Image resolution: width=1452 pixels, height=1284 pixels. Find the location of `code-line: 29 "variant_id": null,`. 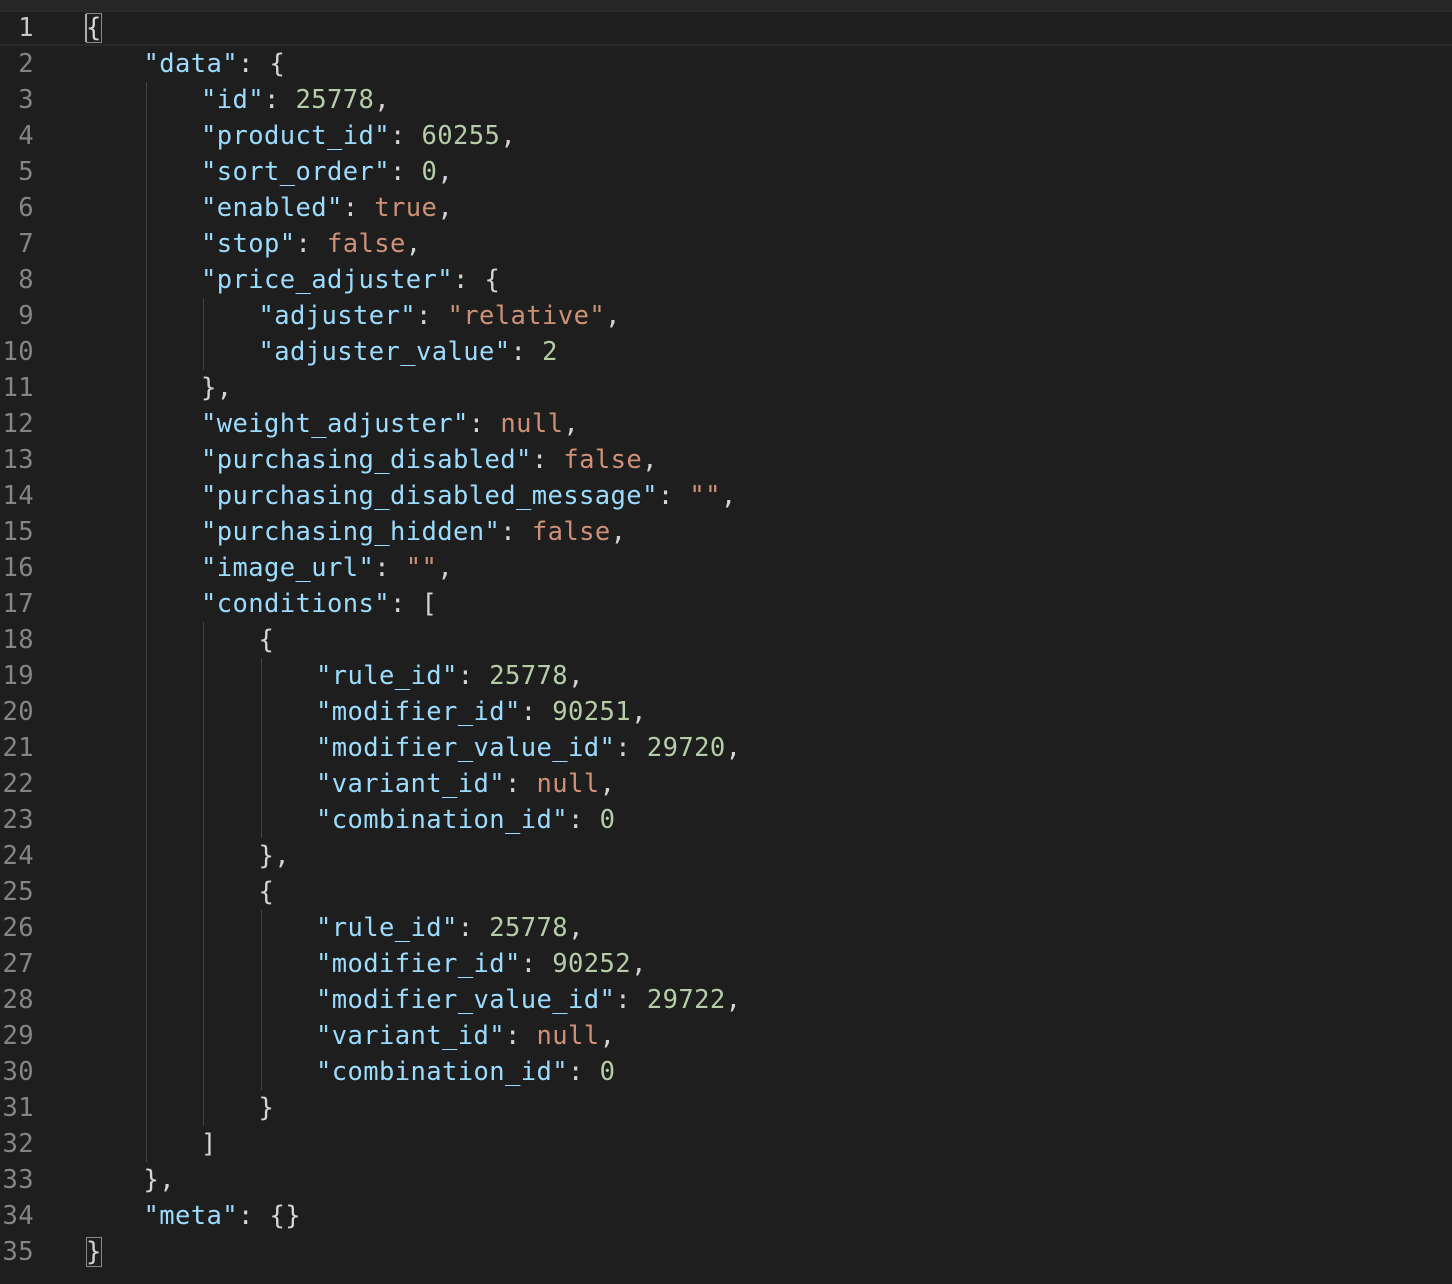

code-line: 29 "variant_id": null, is located at coordinates (726, 1036).